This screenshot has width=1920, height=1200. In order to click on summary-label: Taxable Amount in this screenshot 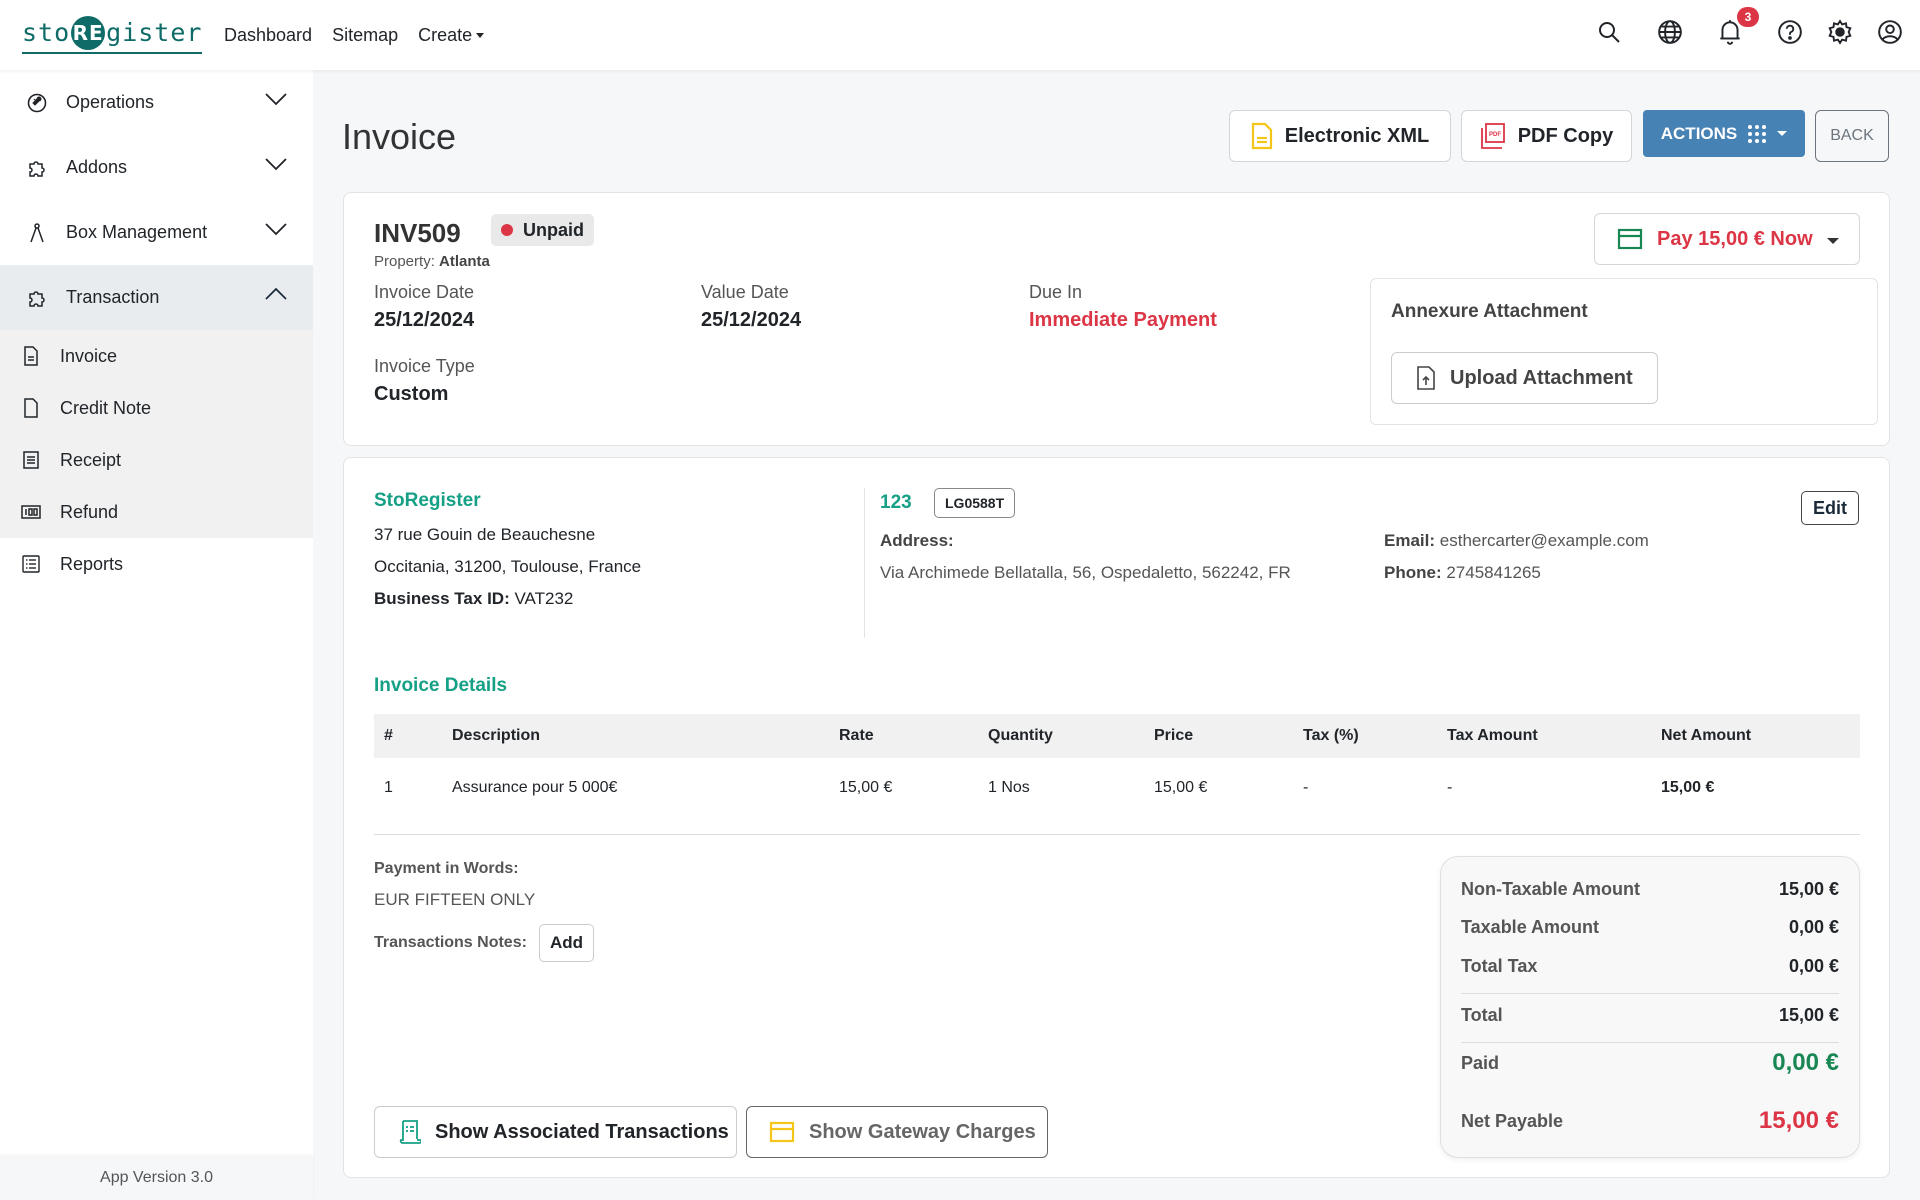, I will do `click(1530, 927)`.